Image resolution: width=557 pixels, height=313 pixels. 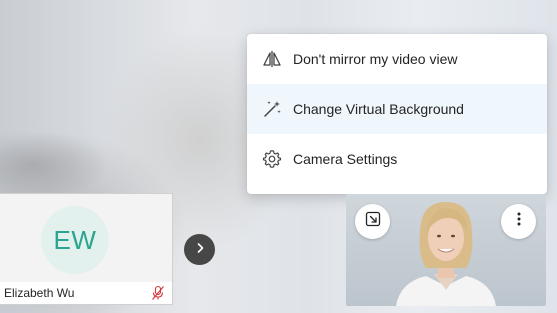 I want to click on magic-wand-icon, so click(x=272, y=109).